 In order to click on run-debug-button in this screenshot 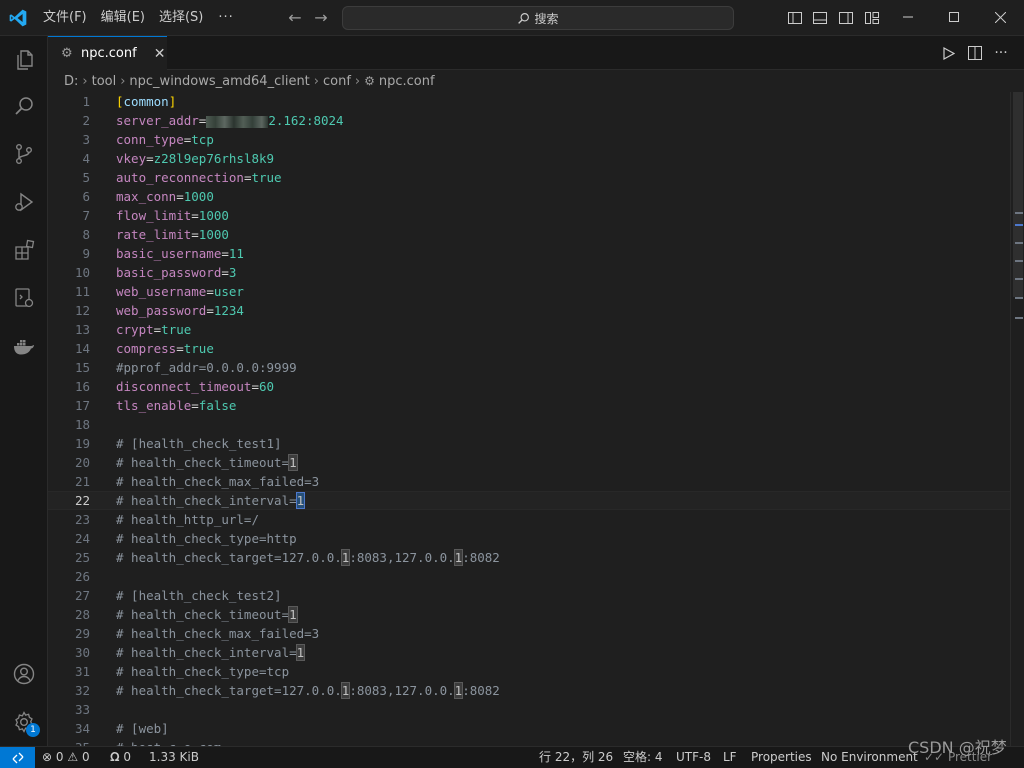, I will do `click(24, 202)`.